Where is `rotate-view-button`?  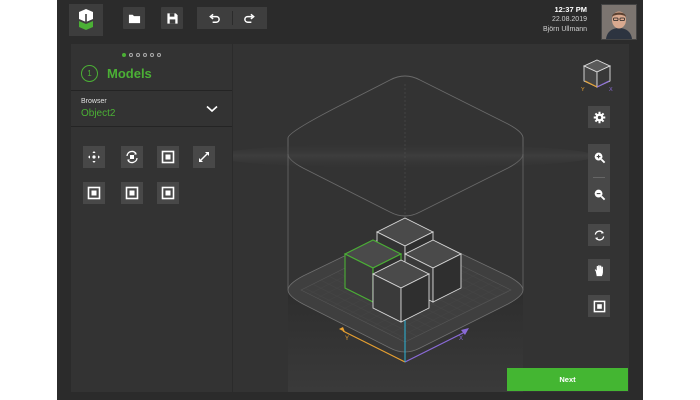 rotate-view-button is located at coordinates (599, 235).